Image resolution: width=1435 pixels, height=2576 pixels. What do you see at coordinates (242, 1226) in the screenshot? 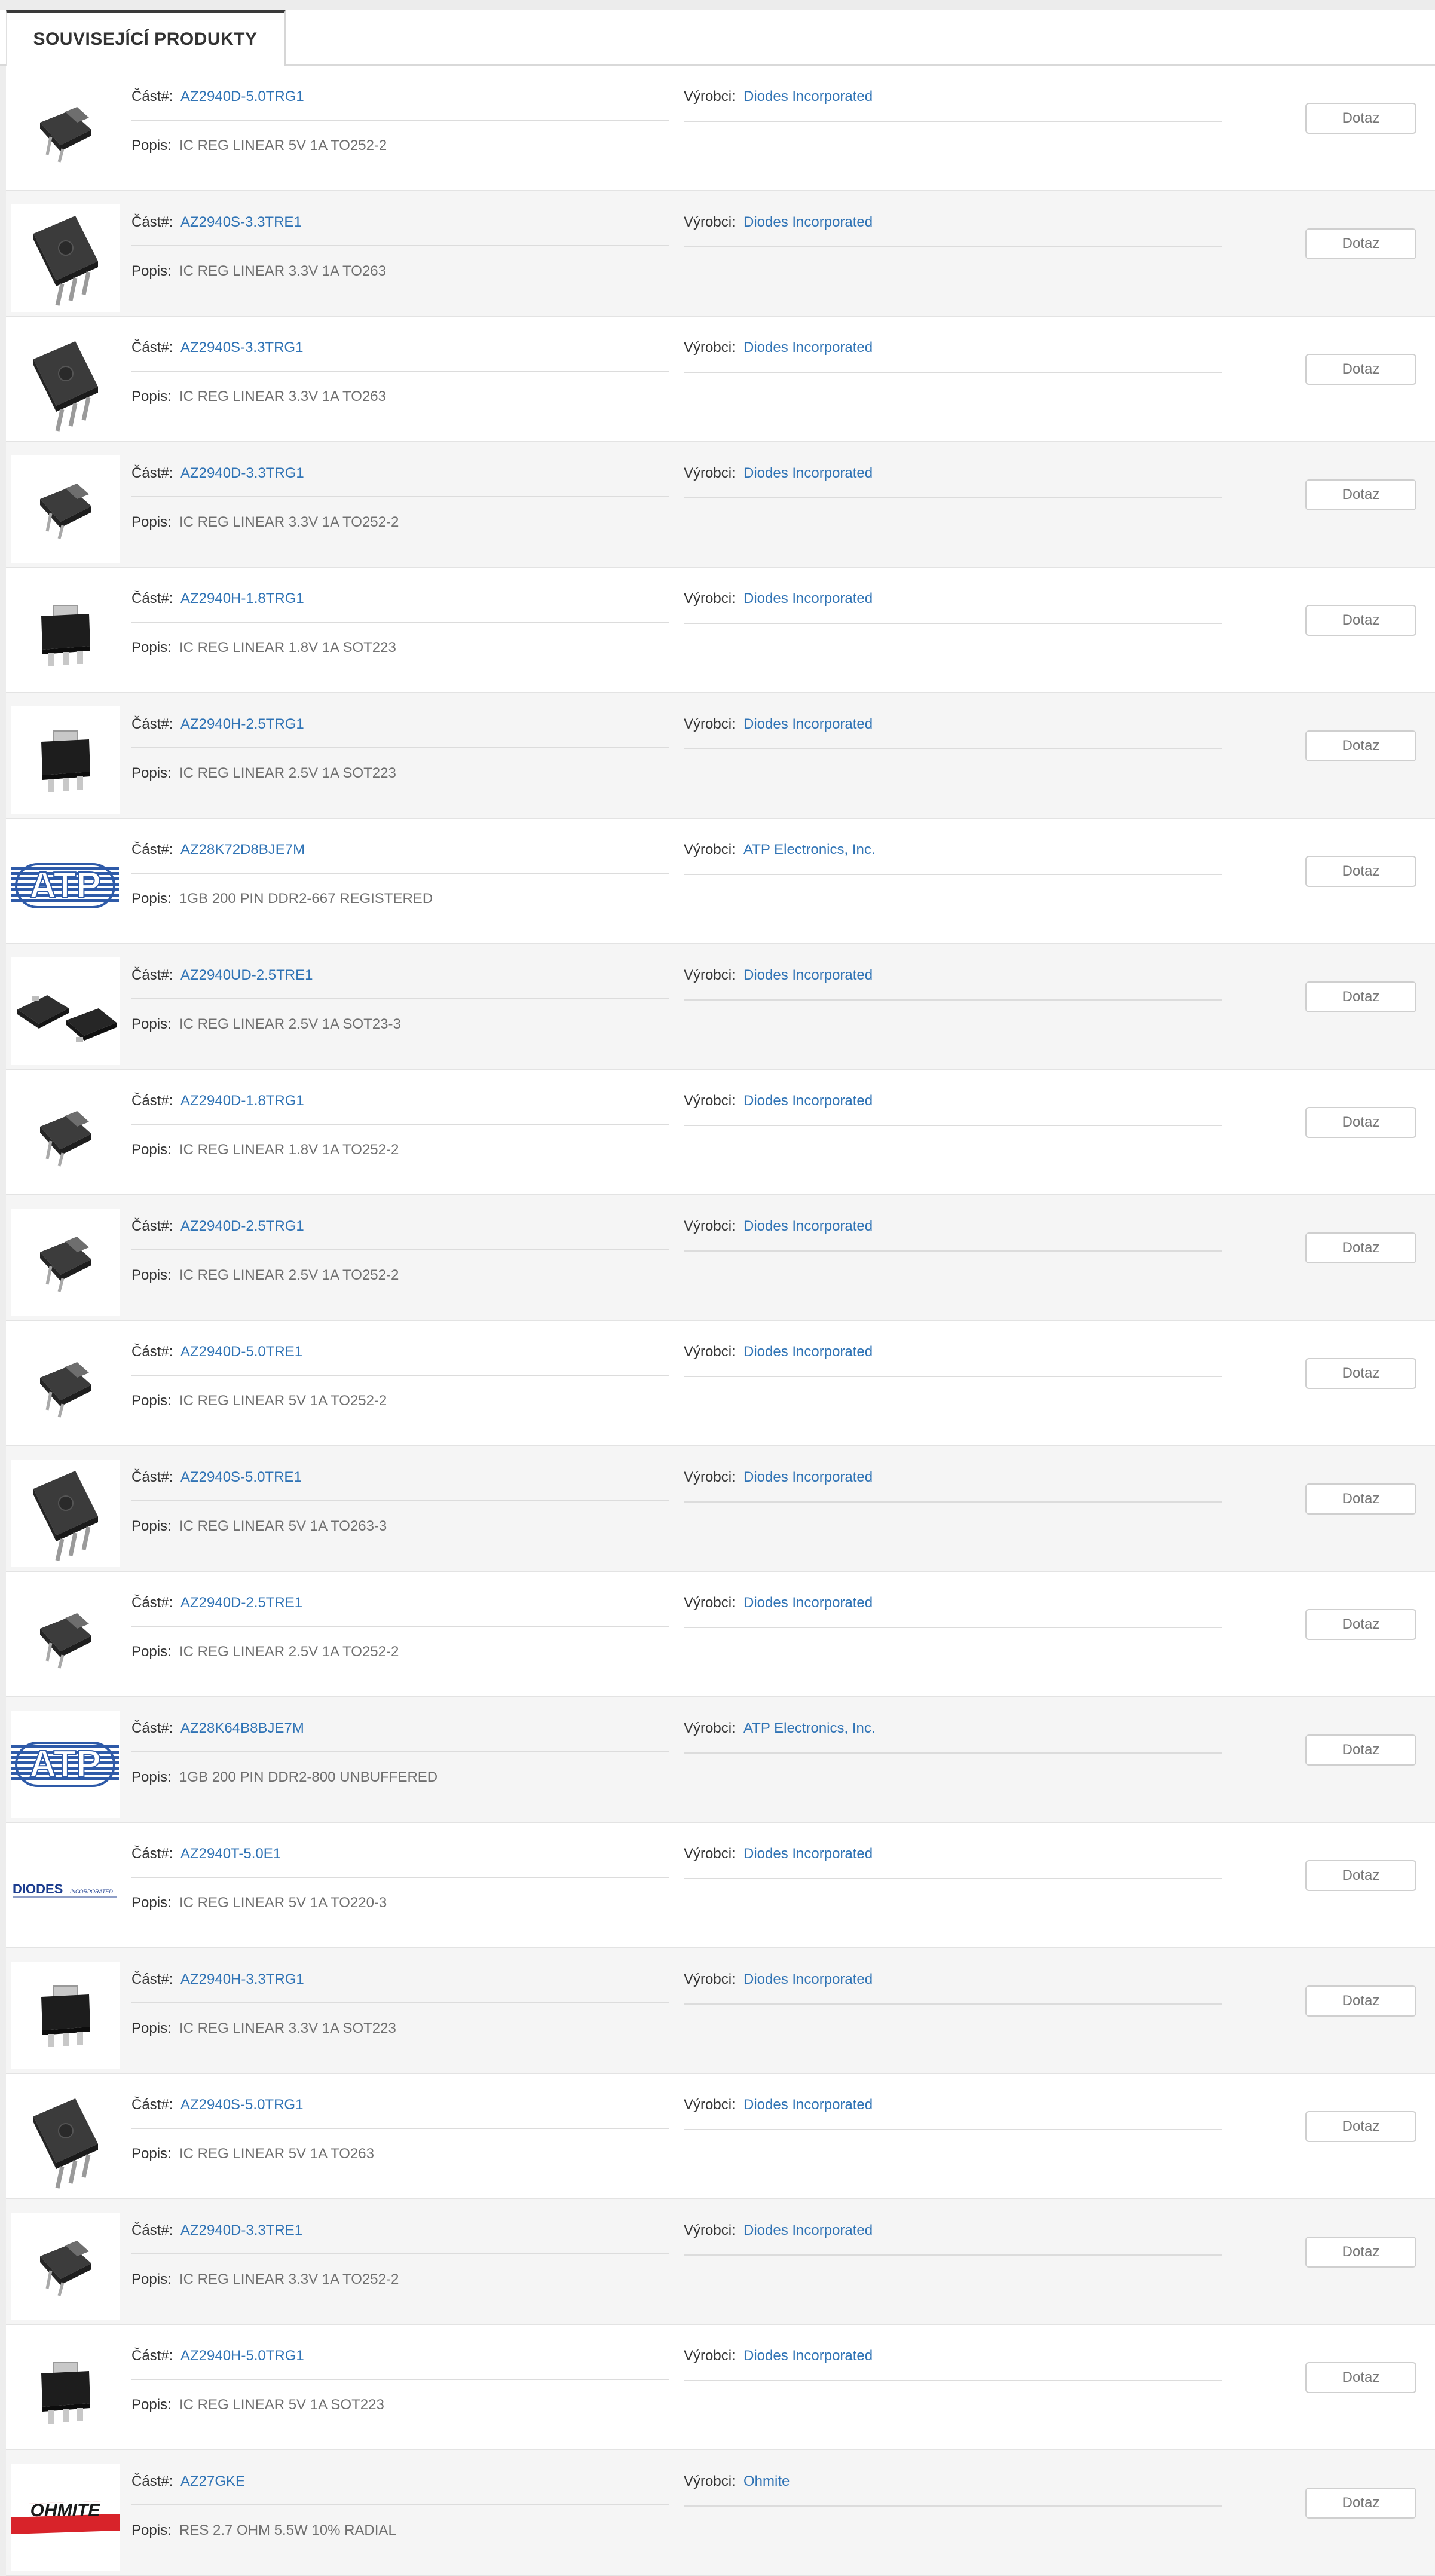
I see `part-number-link: AZ2940D-2.5TRG1` at bounding box center [242, 1226].